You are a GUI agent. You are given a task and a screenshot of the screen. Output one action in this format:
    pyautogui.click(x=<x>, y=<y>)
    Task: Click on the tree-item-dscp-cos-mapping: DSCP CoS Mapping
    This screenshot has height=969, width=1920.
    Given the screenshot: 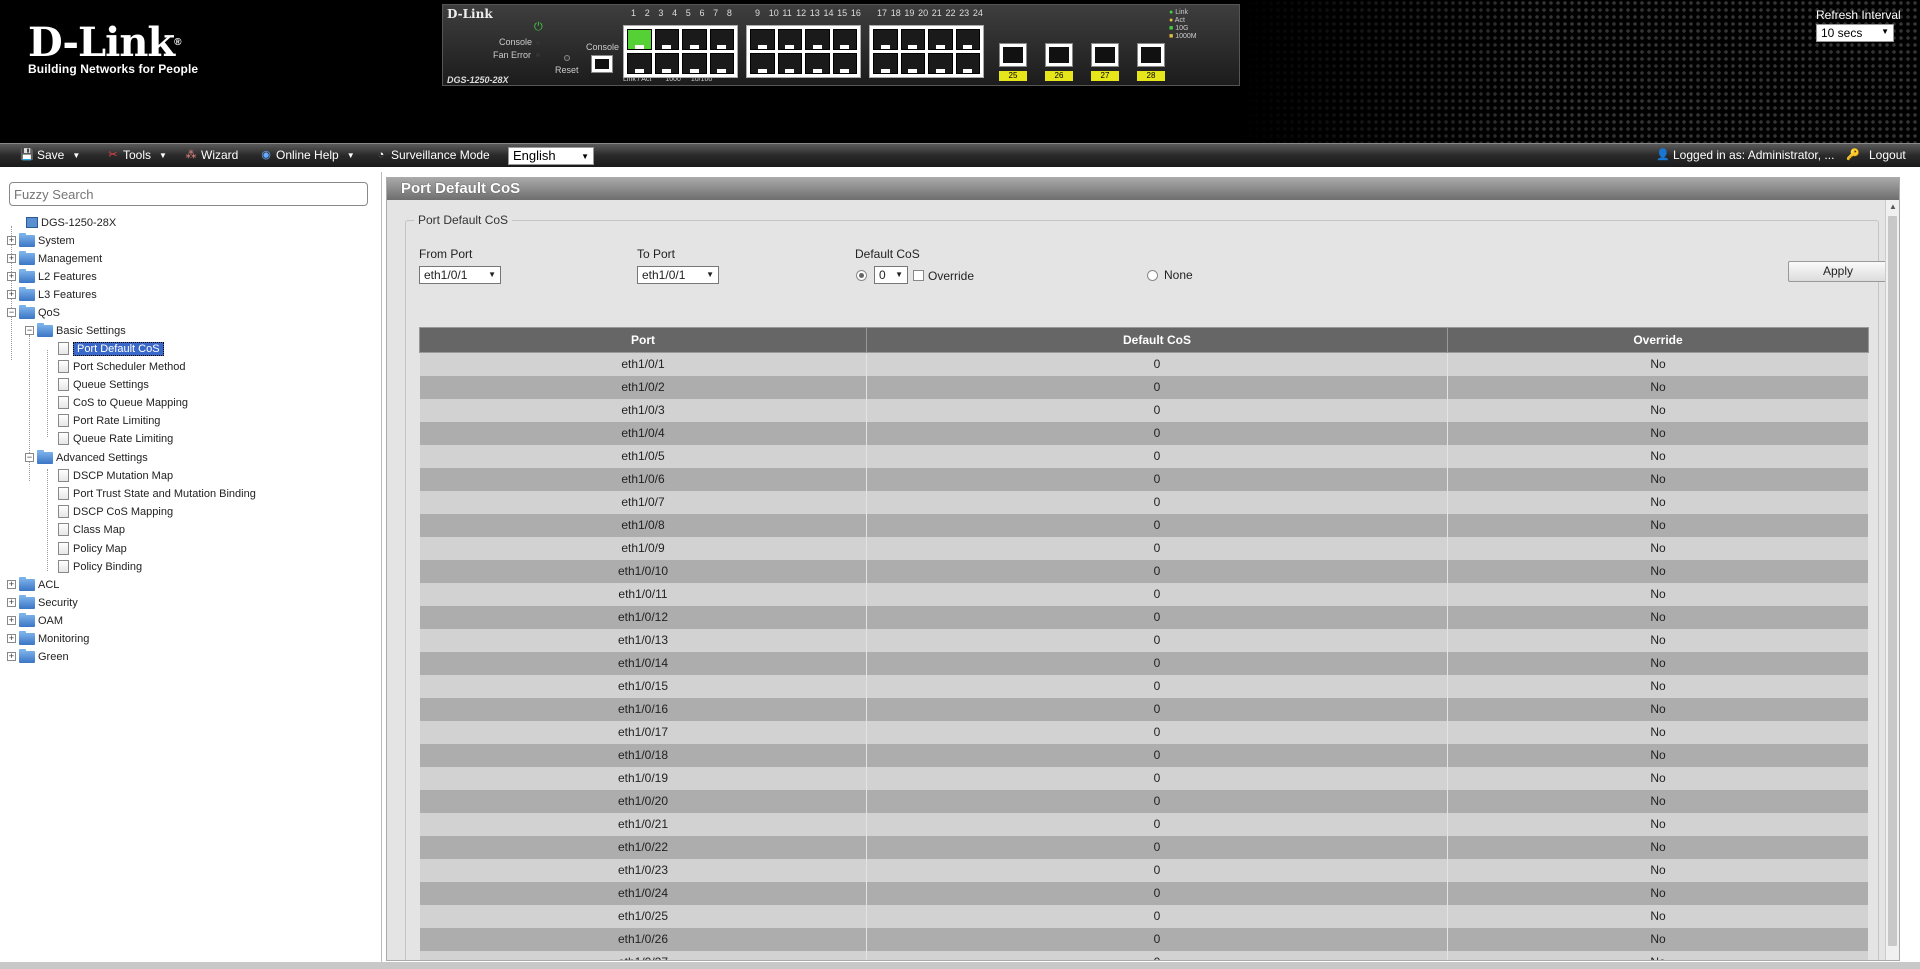 What is the action you would take?
    pyautogui.click(x=115, y=511)
    